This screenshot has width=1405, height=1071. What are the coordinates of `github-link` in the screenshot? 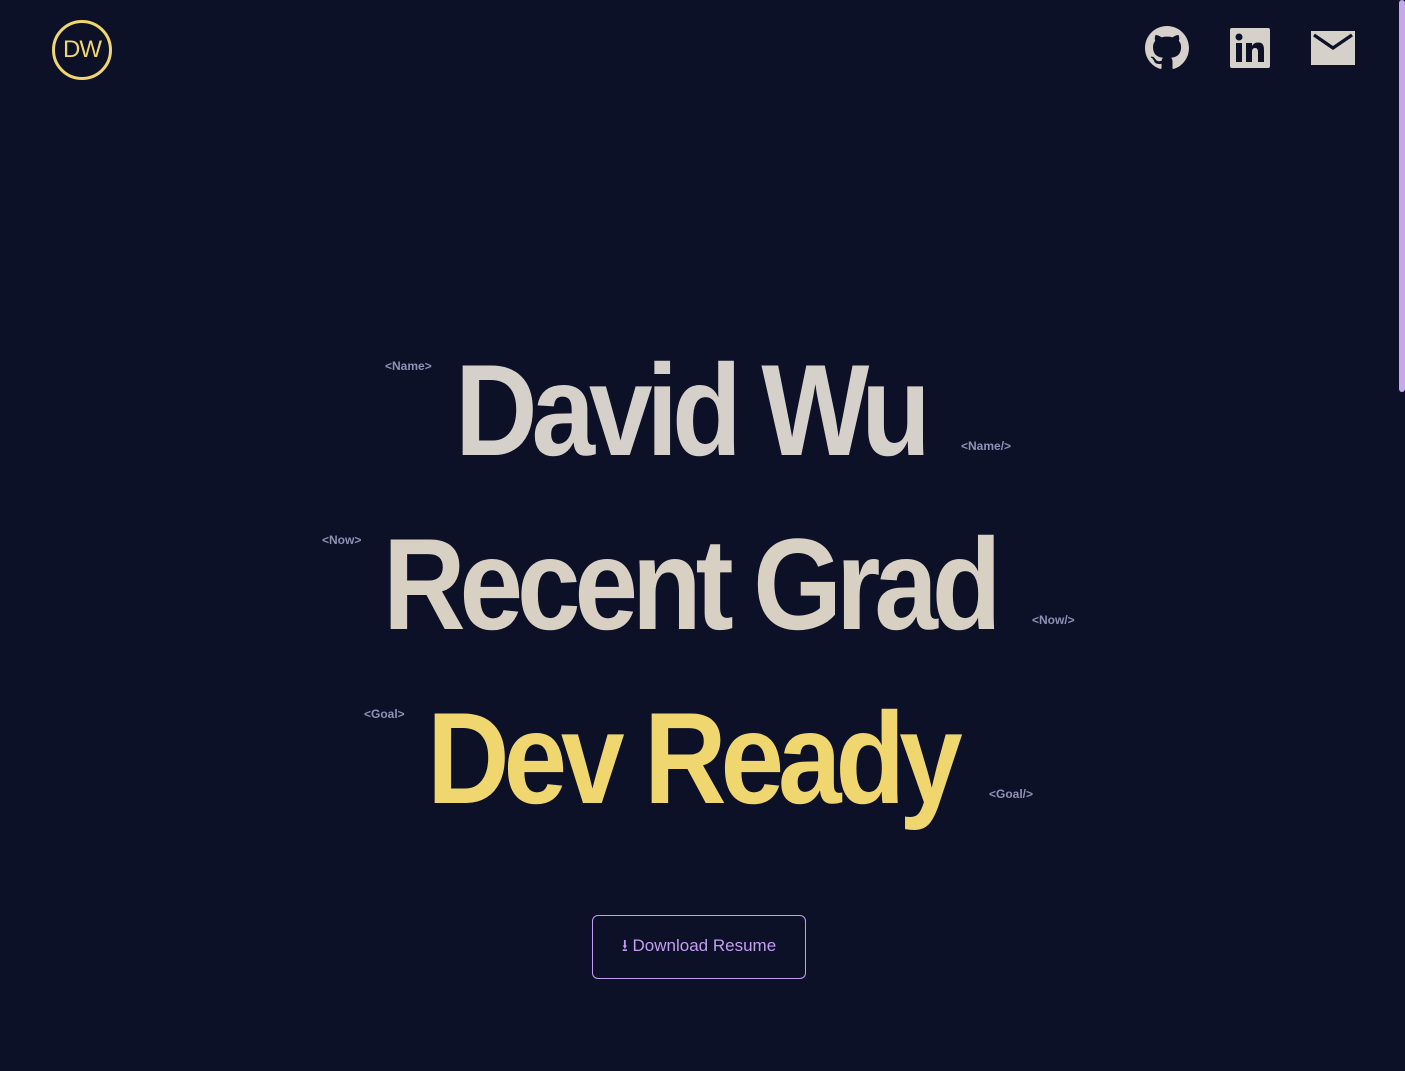 It's located at (1167, 48).